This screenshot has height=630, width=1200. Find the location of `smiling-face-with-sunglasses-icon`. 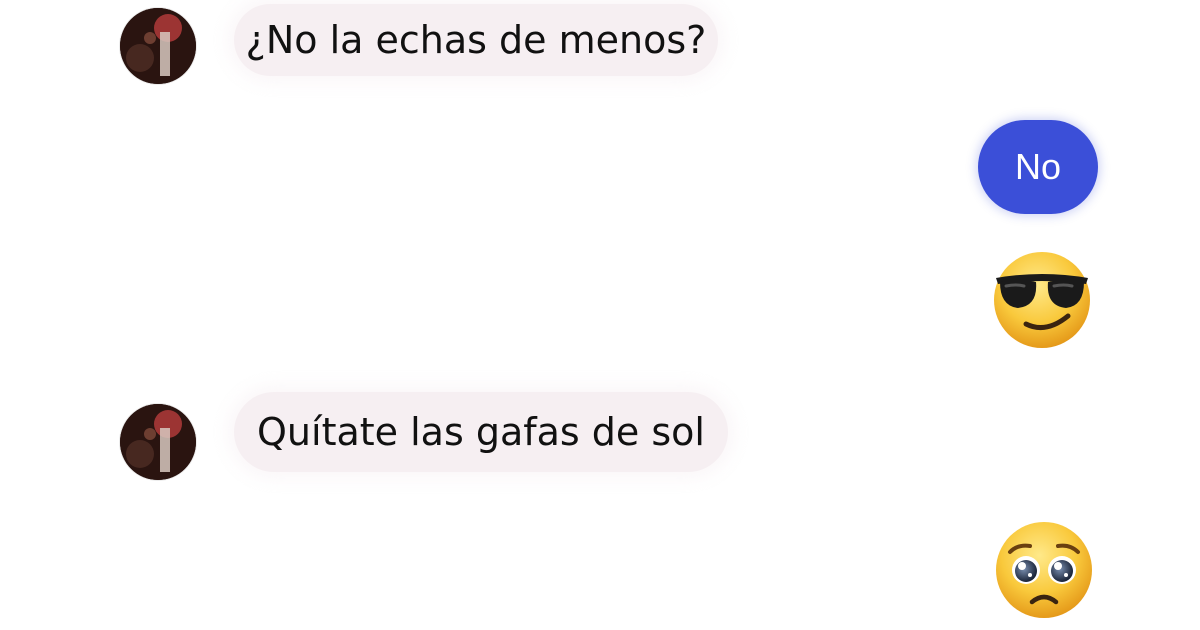

smiling-face-with-sunglasses-icon is located at coordinates (1042, 300).